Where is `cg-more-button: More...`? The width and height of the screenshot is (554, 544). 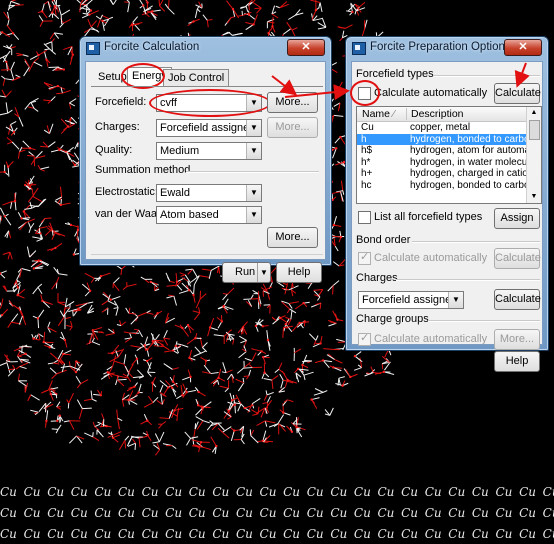
cg-more-button: More... is located at coordinates (517, 339).